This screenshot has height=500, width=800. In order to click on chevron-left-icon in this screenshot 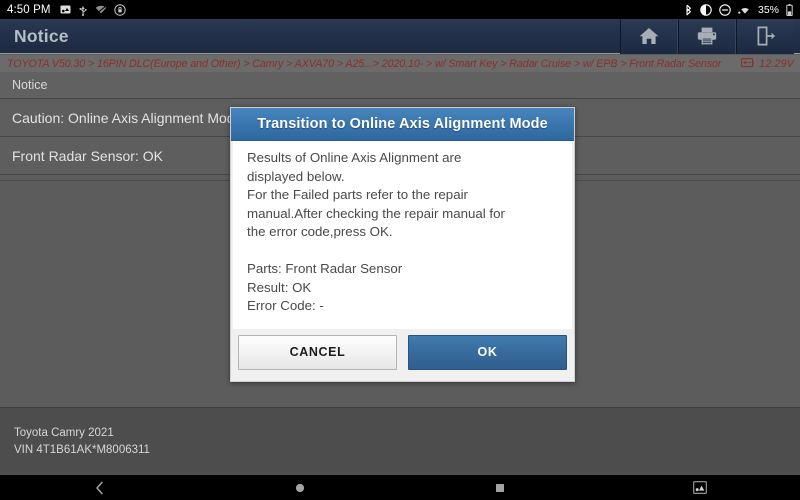, I will do `click(100, 488)`.